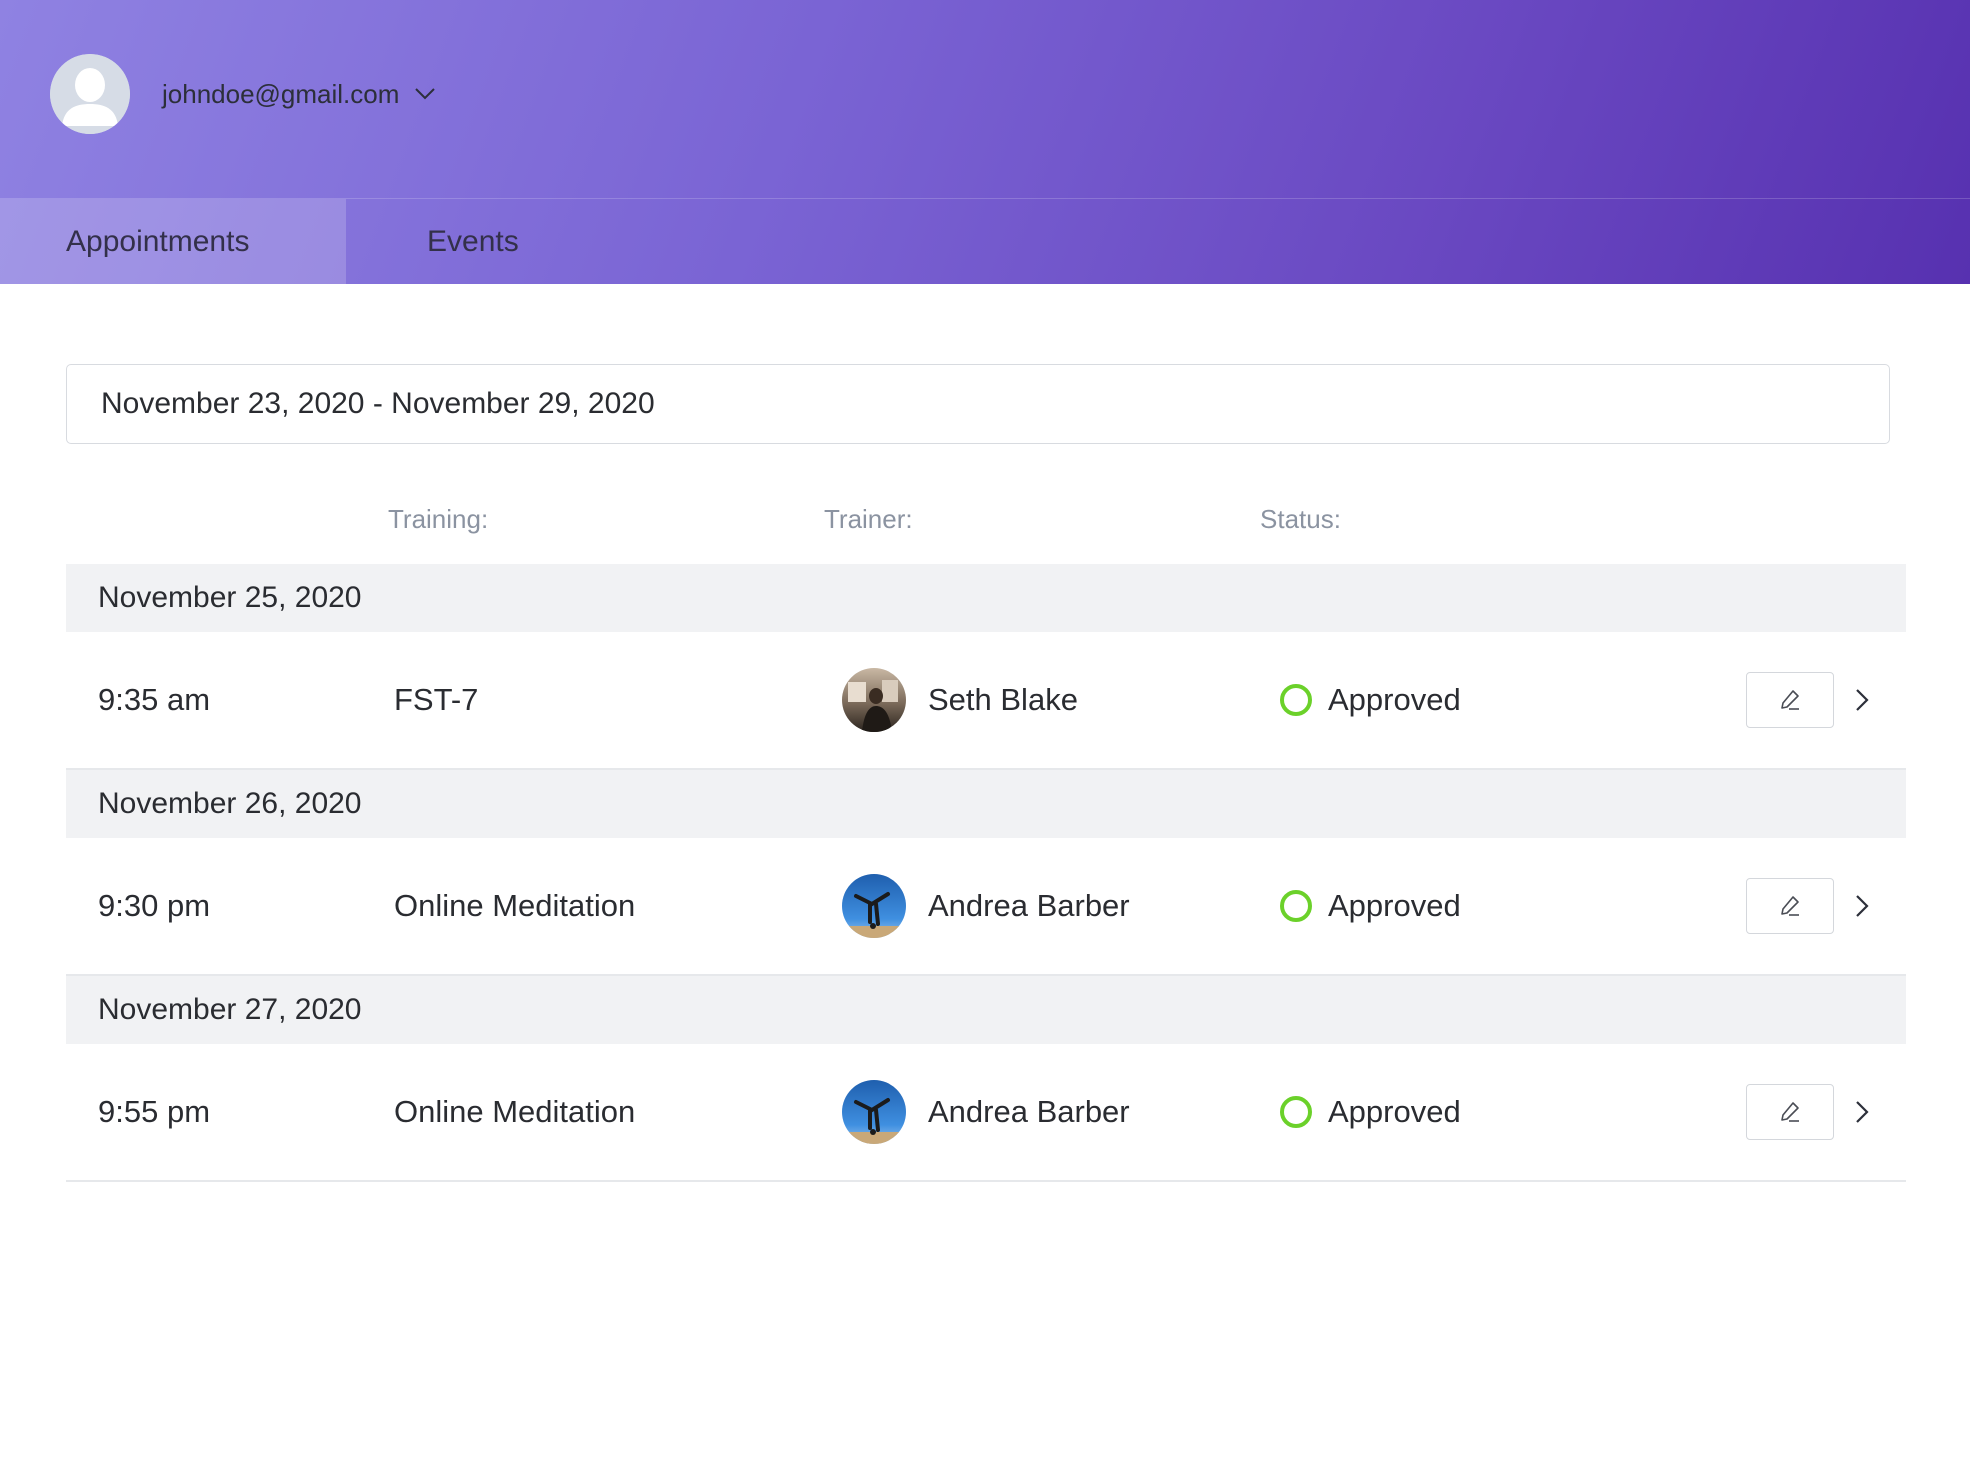 The image size is (1970, 1457). What do you see at coordinates (462, 241) in the screenshot?
I see `tab-events: Events` at bounding box center [462, 241].